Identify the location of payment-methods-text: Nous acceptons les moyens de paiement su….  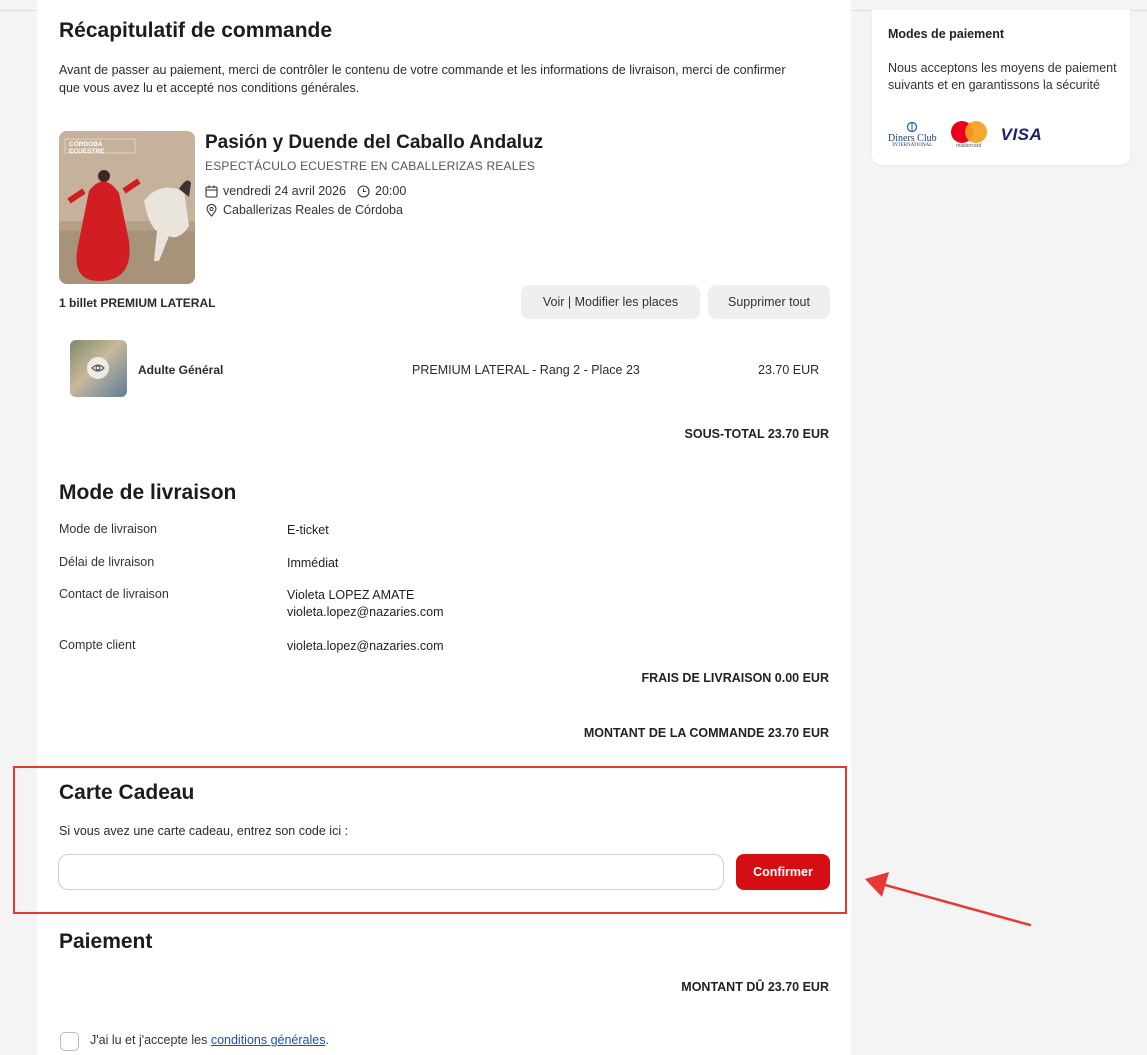
(1002, 76).